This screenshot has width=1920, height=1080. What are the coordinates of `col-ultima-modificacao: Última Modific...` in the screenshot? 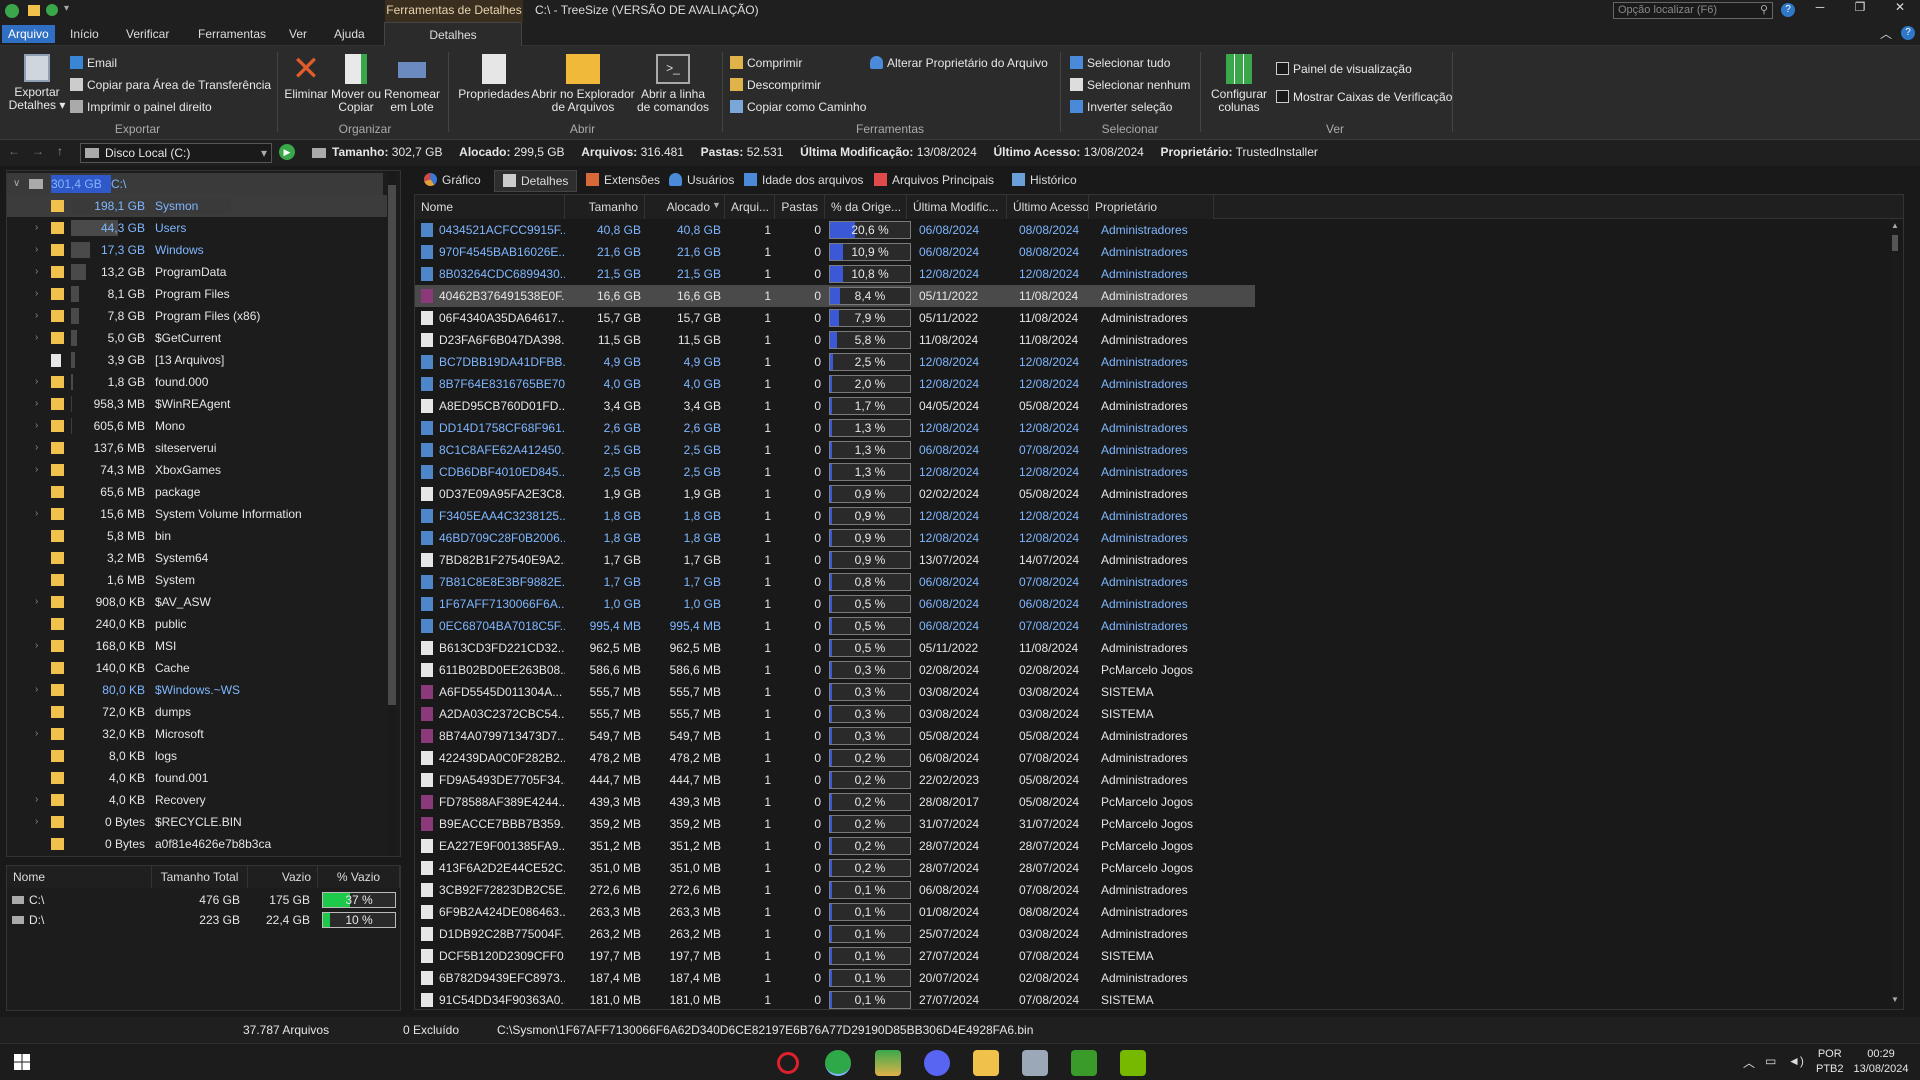 It's located at (957, 207).